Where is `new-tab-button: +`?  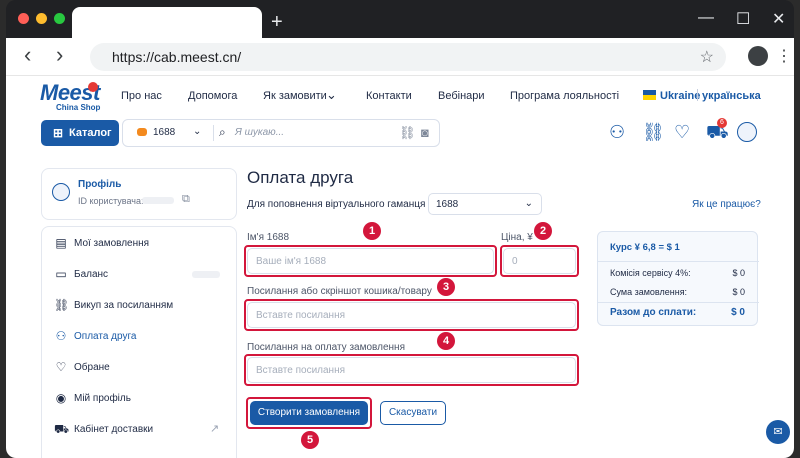
new-tab-button: + is located at coordinates (277, 22).